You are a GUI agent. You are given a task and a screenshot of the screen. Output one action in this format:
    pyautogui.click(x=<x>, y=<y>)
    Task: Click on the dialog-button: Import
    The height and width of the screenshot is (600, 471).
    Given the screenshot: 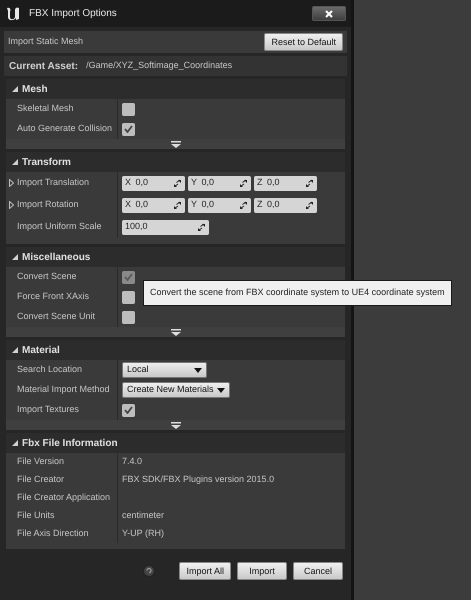 What is the action you would take?
    pyautogui.click(x=262, y=571)
    